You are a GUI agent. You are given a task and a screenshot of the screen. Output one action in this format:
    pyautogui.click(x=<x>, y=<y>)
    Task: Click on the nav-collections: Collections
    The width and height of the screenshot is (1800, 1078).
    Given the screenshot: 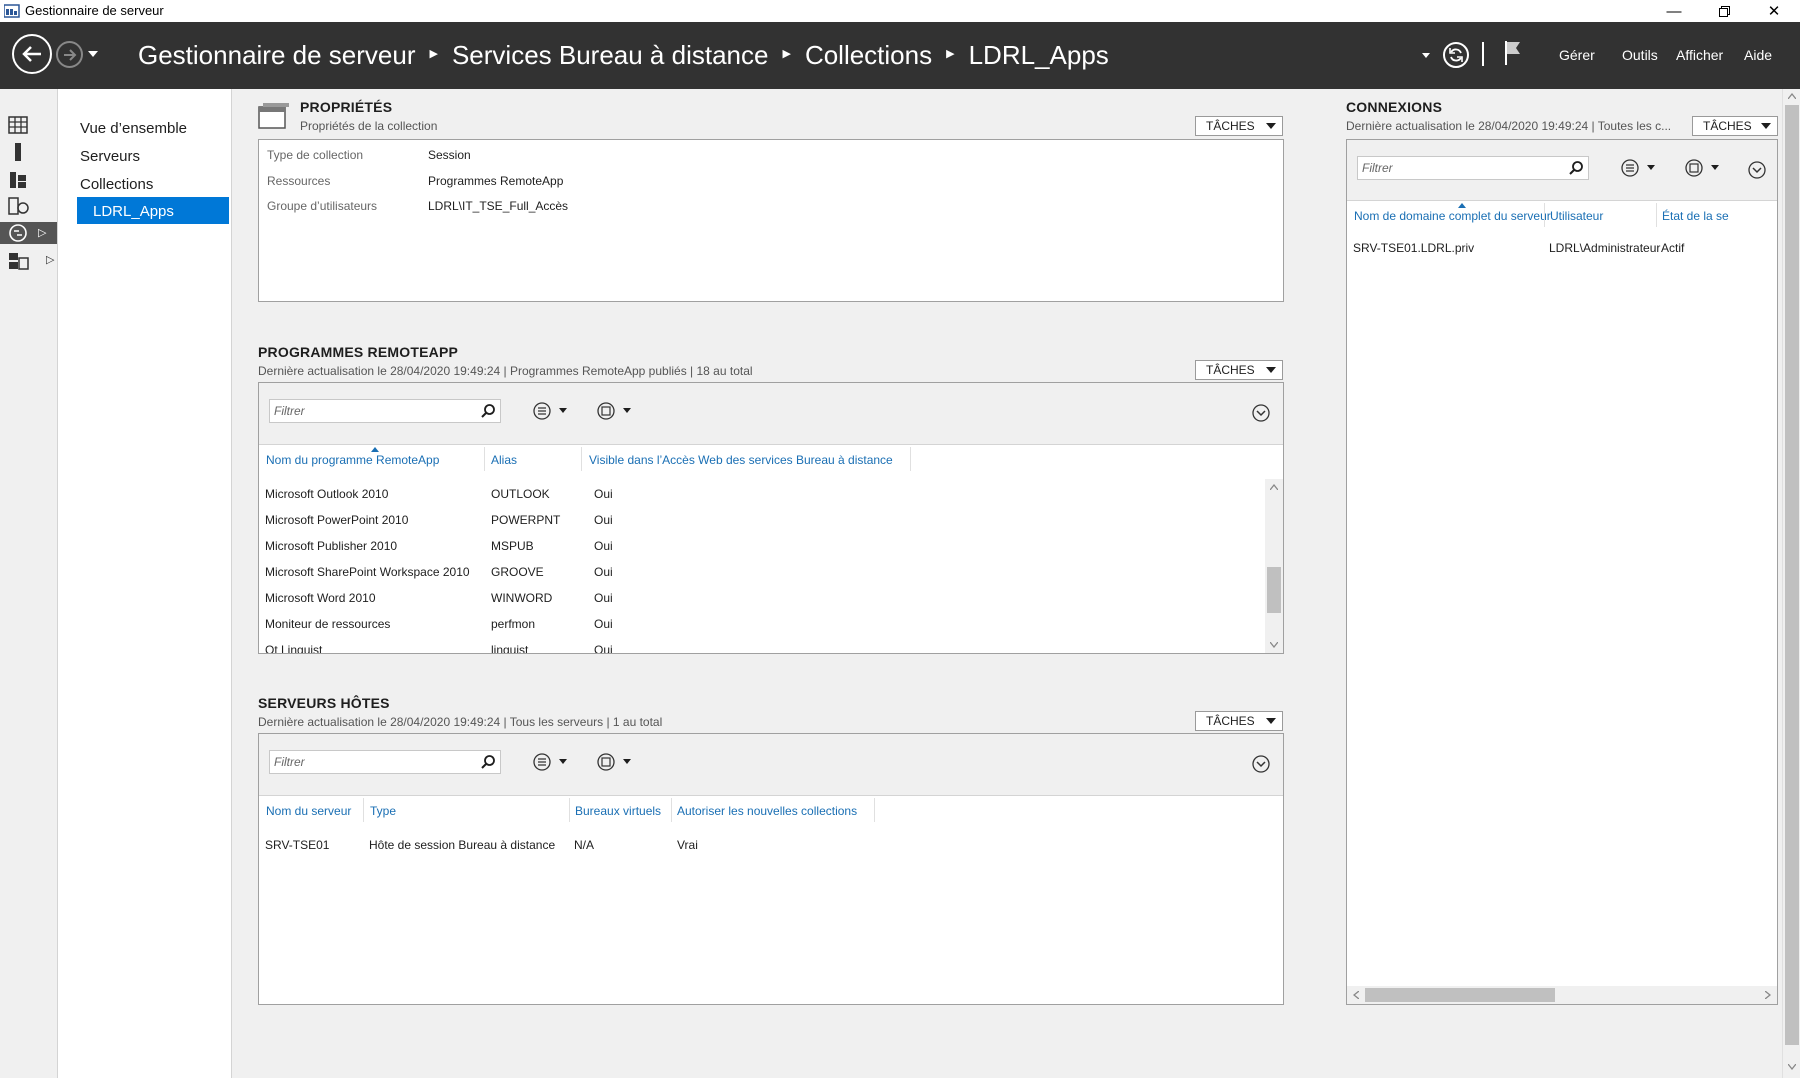 What is the action you would take?
    pyautogui.click(x=116, y=184)
    